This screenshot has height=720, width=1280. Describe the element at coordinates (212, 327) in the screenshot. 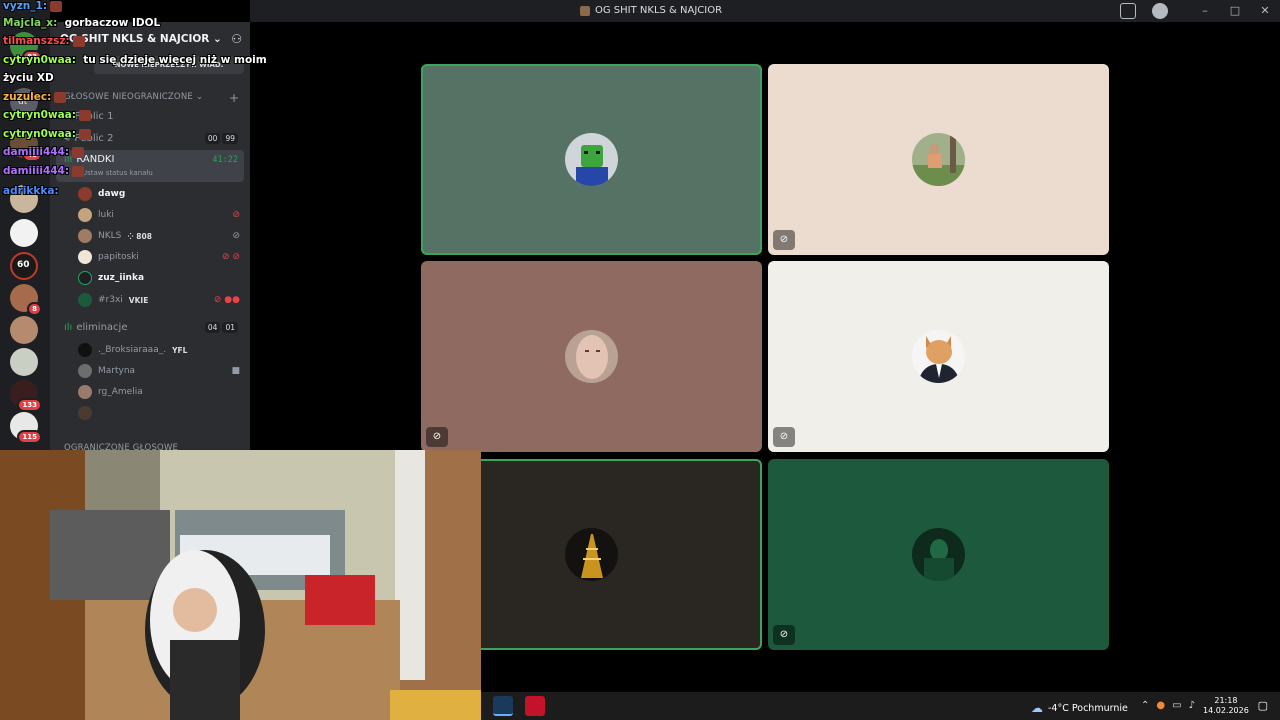

I see `user-count: 04` at that location.